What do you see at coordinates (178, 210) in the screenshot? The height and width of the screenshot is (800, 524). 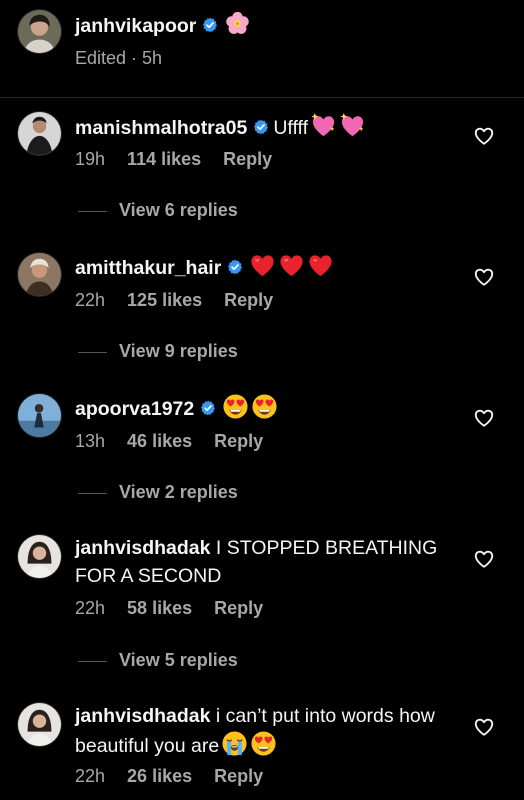 I see `view-replies-label: View 6 replies` at bounding box center [178, 210].